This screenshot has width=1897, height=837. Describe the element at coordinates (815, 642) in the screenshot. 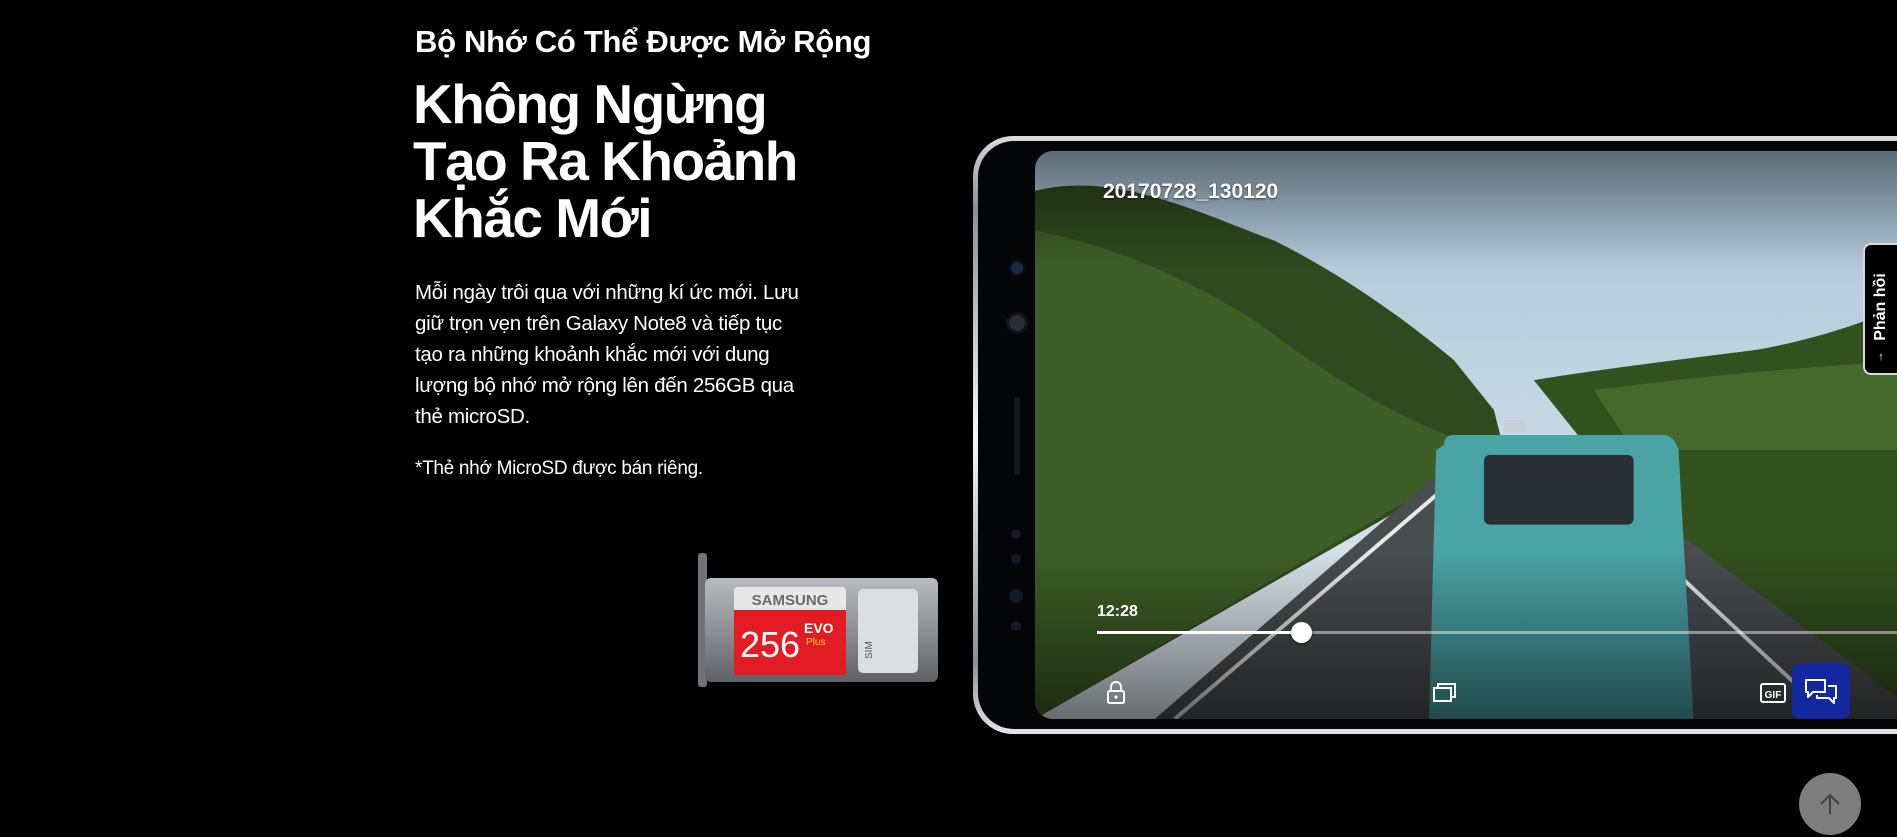

I see `card-sub-text: Plus` at that location.